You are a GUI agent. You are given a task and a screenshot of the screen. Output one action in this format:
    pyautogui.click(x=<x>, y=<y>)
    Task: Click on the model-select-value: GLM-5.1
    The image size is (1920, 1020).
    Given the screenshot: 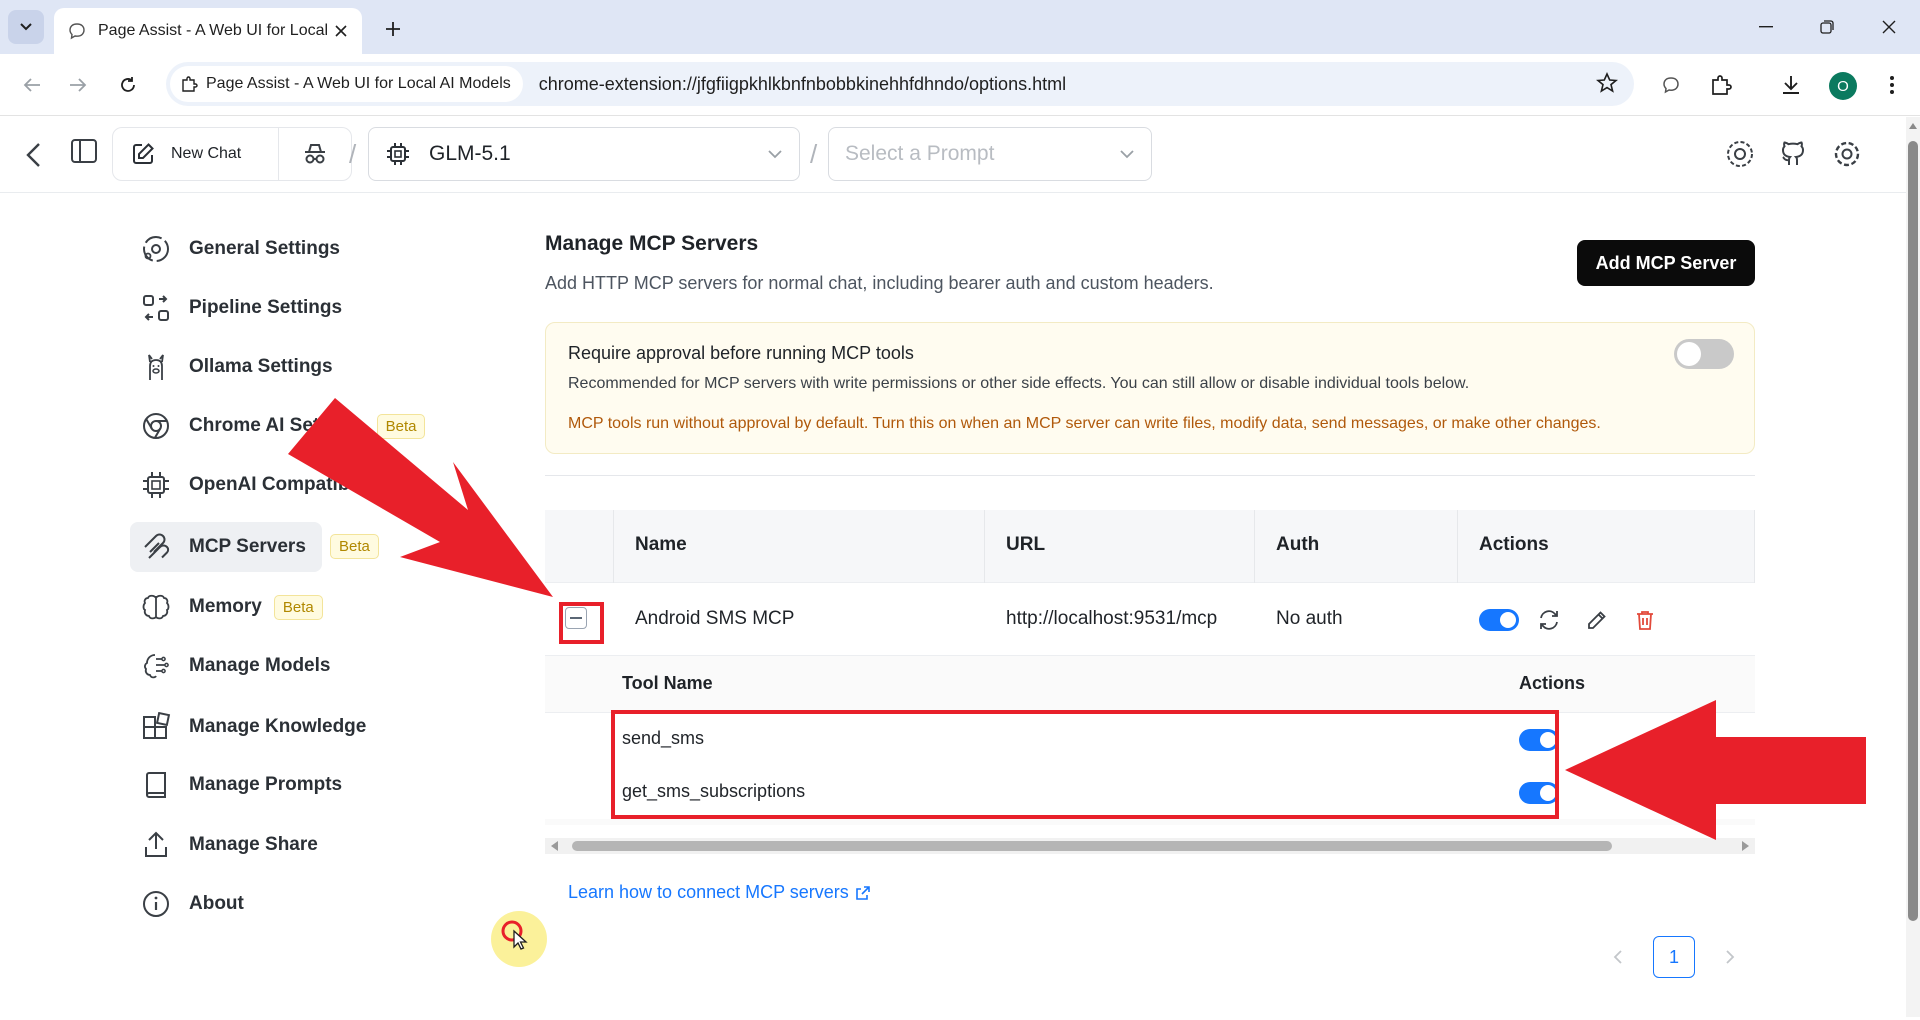 What is the action you would take?
    pyautogui.click(x=470, y=153)
    